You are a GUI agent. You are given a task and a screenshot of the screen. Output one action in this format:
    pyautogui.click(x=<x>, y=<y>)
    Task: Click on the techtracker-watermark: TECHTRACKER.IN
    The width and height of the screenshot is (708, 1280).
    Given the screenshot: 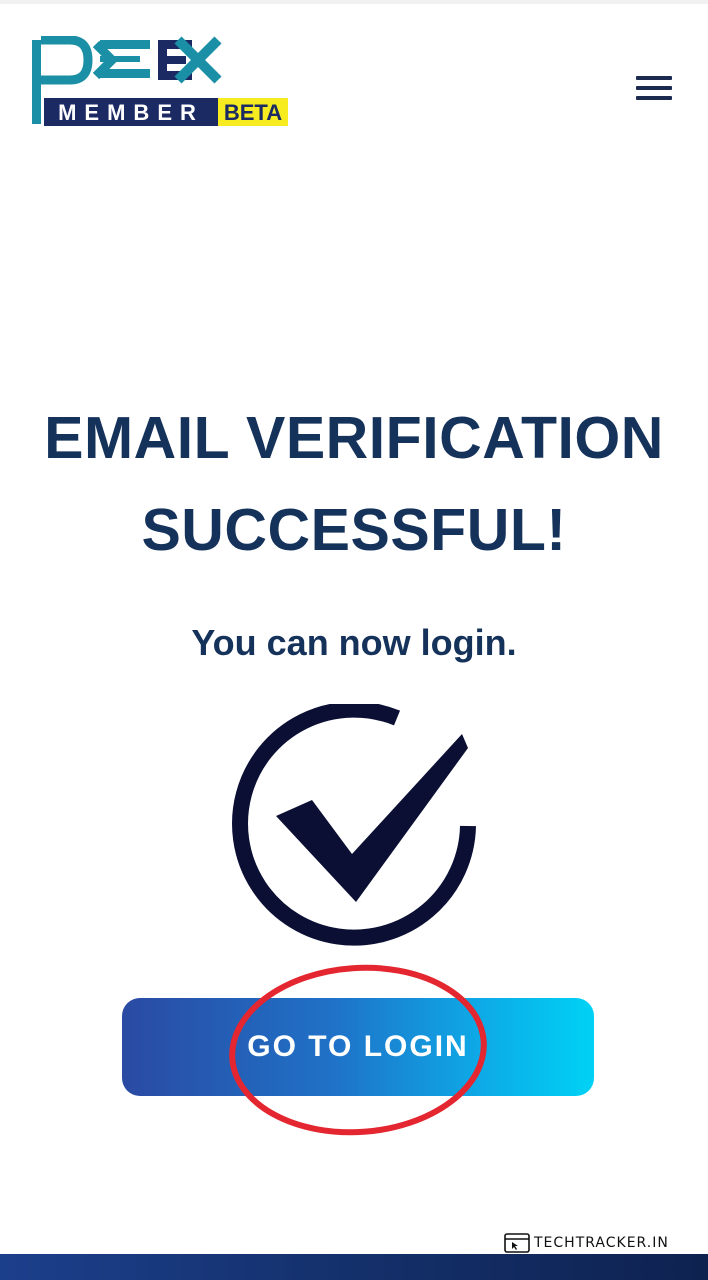 What is the action you would take?
    pyautogui.click(x=586, y=1243)
    